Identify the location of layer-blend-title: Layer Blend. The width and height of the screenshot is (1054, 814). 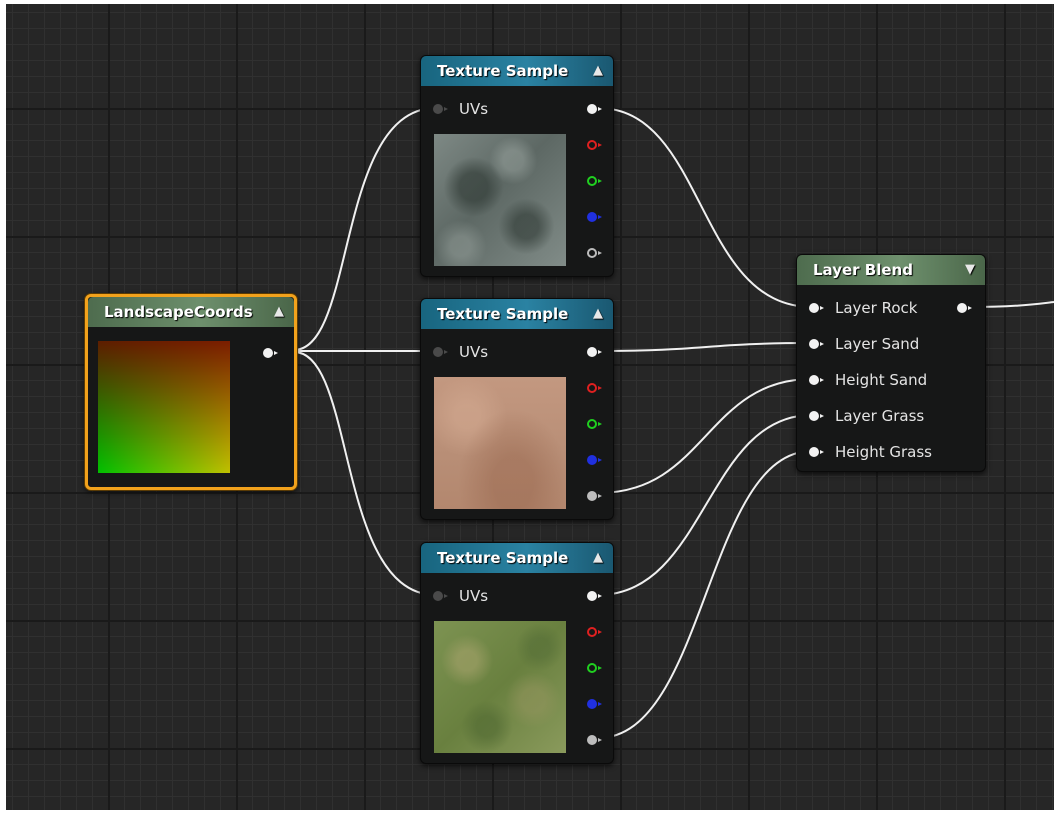
(863, 270).